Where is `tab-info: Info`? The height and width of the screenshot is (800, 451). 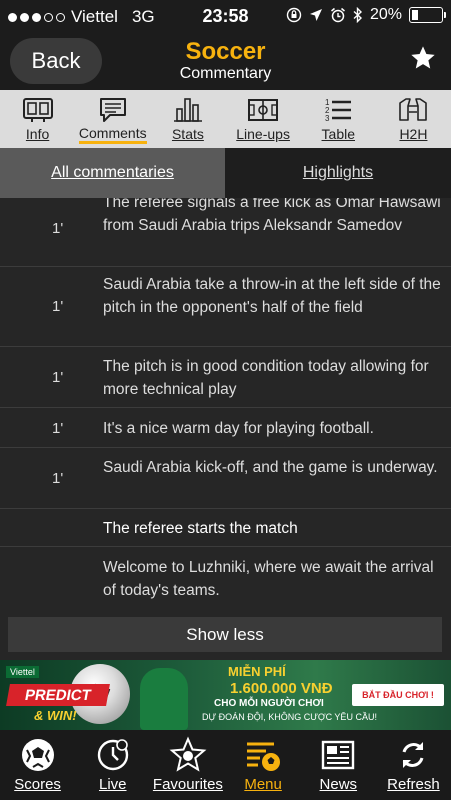 tab-info: Info is located at coordinates (37, 119).